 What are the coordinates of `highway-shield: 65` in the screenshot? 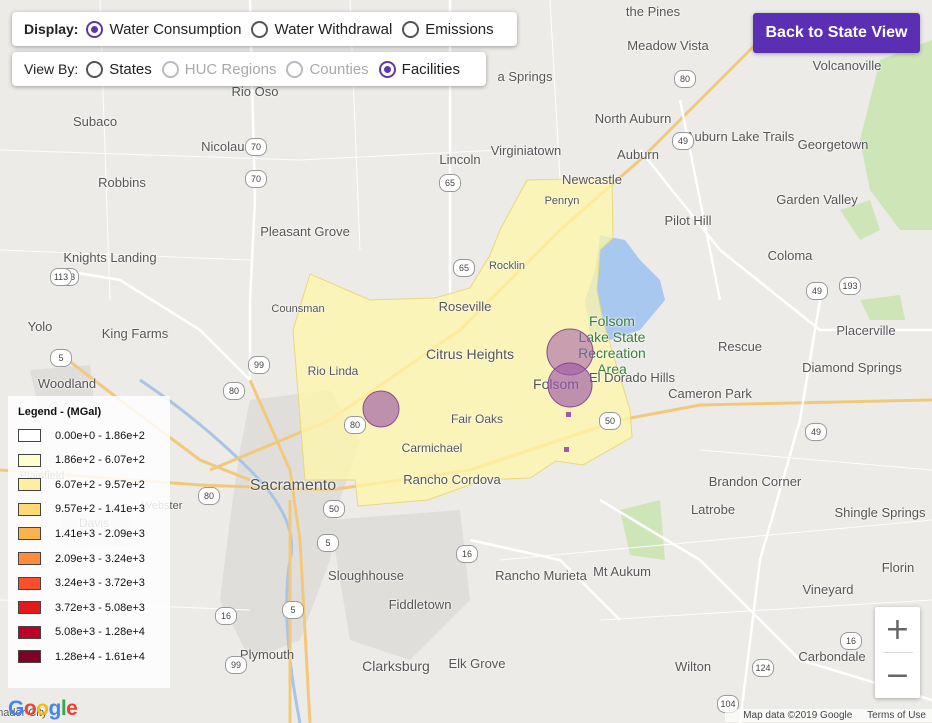 It's located at (464, 268).